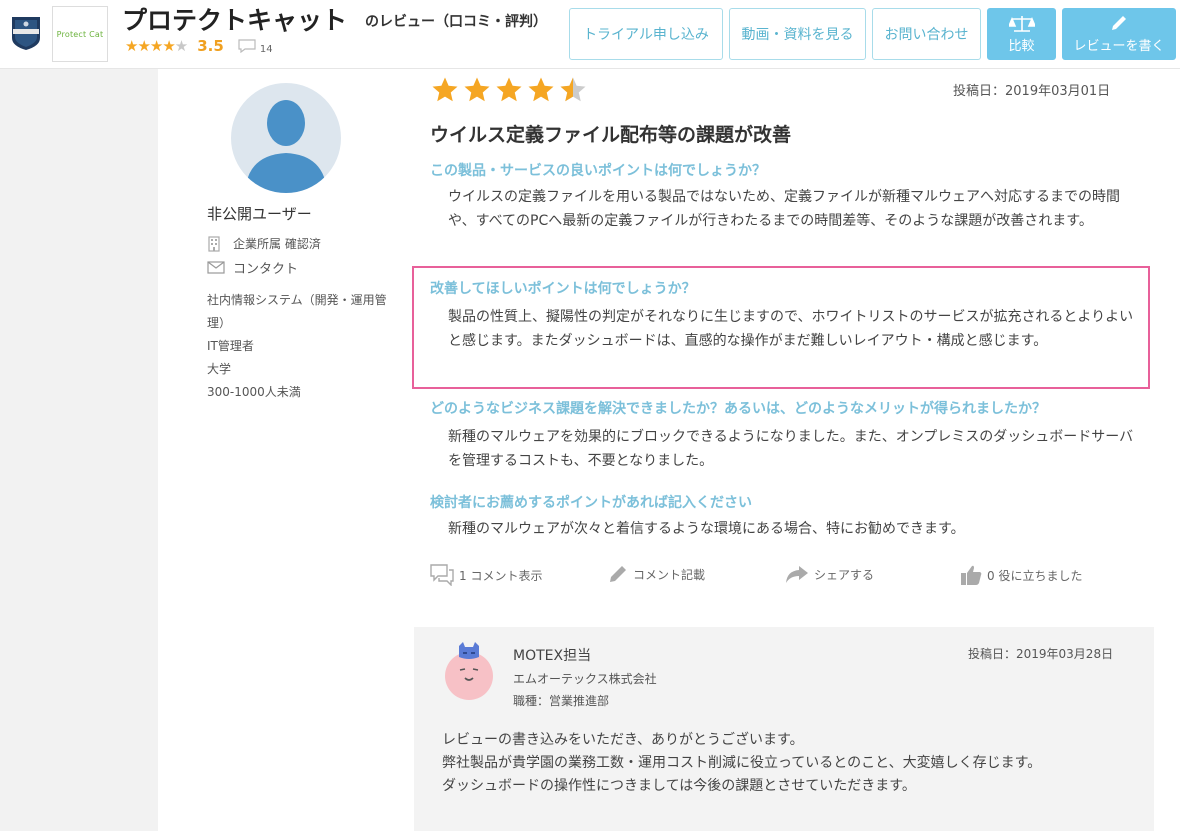 Image resolution: width=1180 pixels, height=831 pixels. I want to click on answer-recommendation: 新種のマルウェアが次々と着信するような環境にある場合、特にお勧めできます。, so click(706, 529).